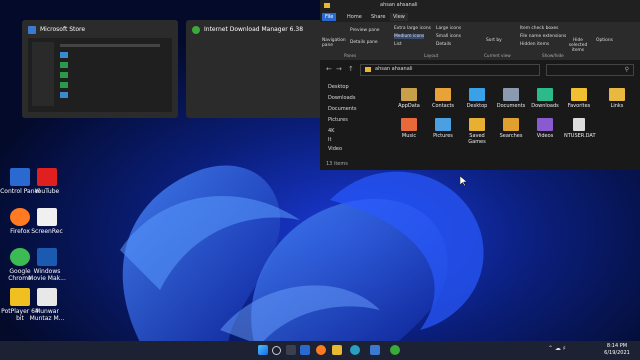 This screenshot has width=640, height=360. I want to click on idm-icon, so click(196, 30).